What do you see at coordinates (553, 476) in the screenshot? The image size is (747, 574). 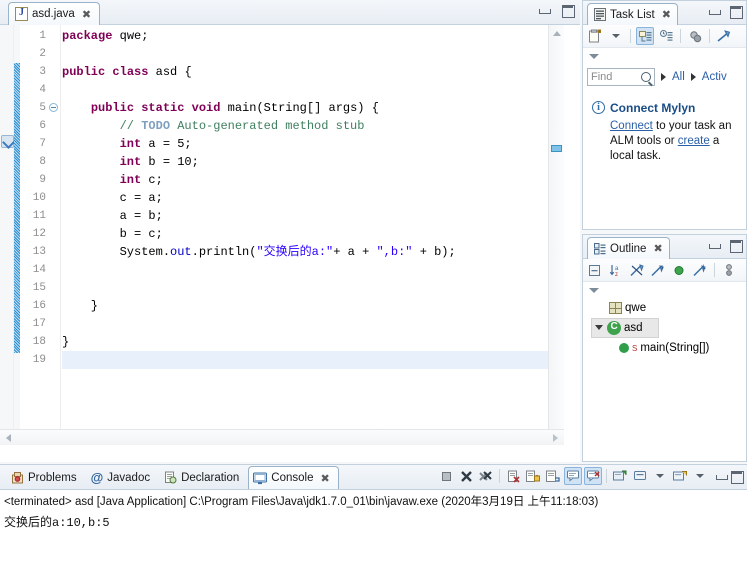 I see `word-wrap-icon` at bounding box center [553, 476].